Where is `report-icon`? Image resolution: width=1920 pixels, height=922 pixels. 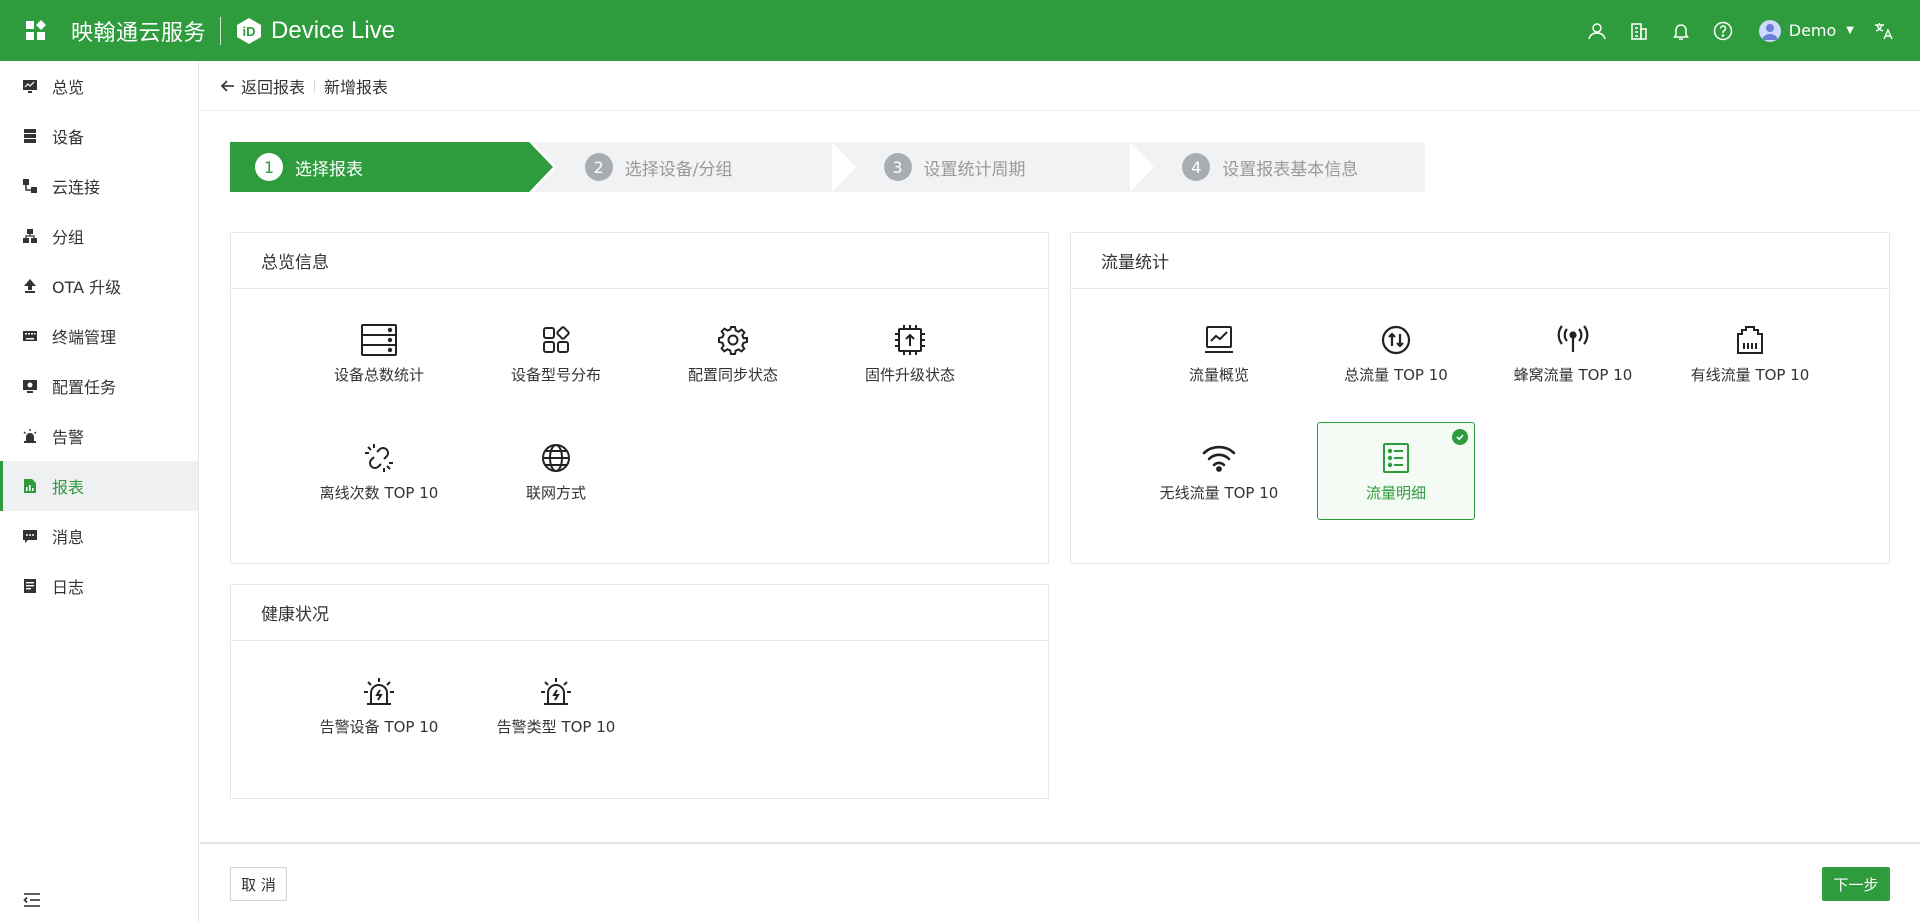 report-icon is located at coordinates (30, 486).